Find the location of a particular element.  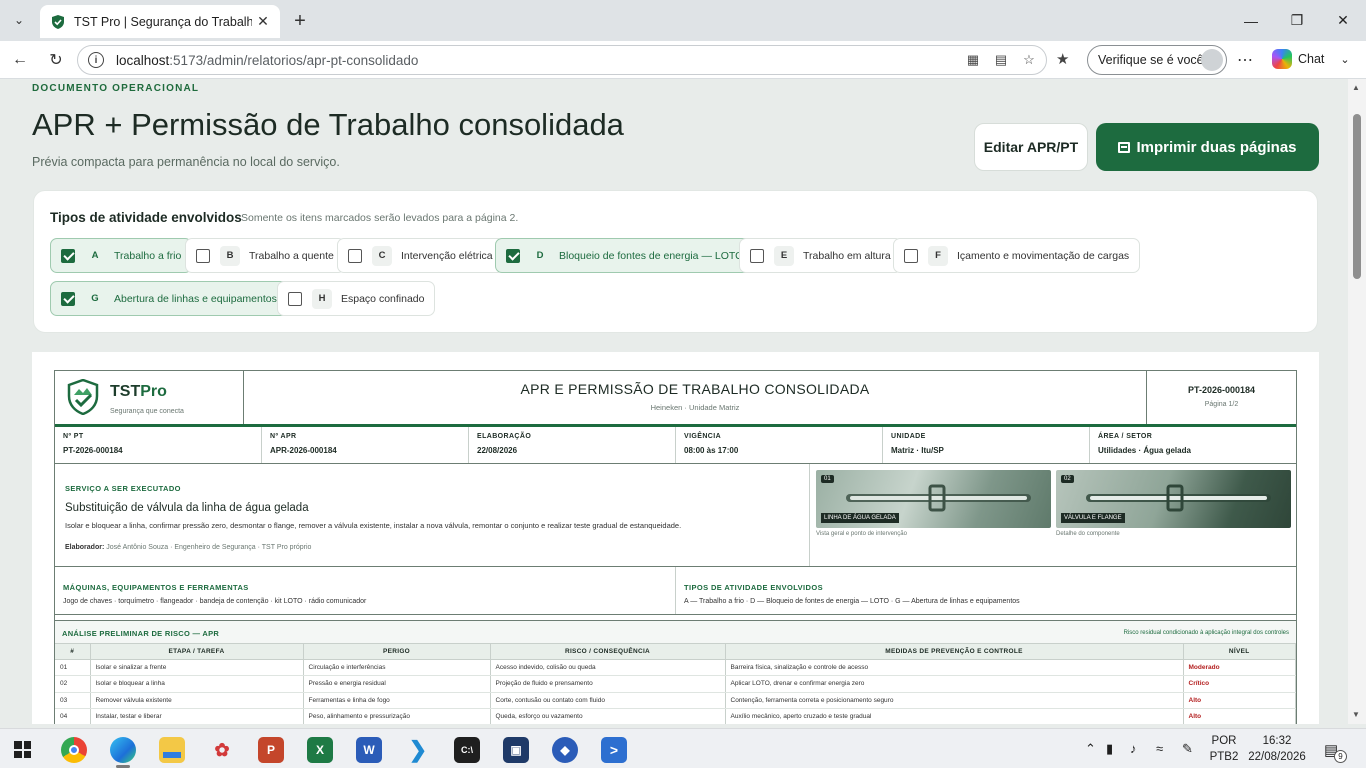

excel-icon: X is located at coordinates (320, 750).